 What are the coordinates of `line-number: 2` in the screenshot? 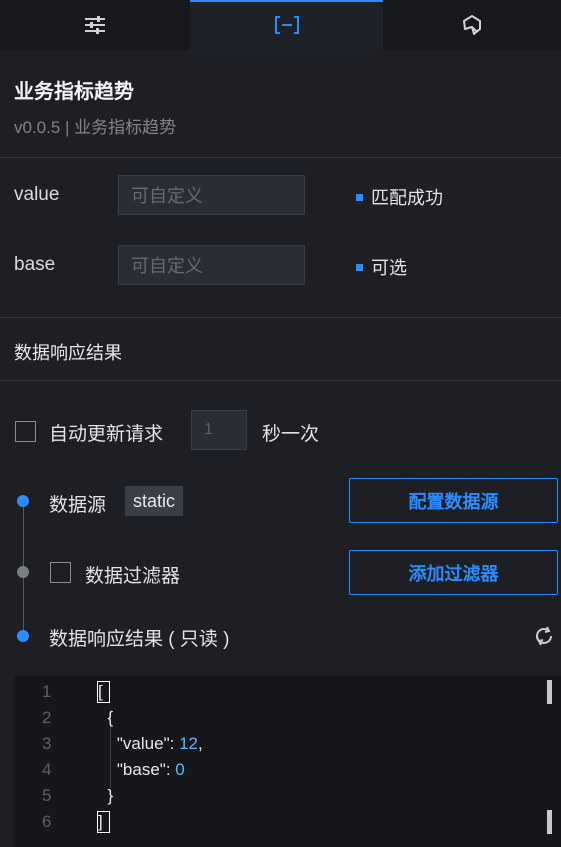 It's located at (47, 717).